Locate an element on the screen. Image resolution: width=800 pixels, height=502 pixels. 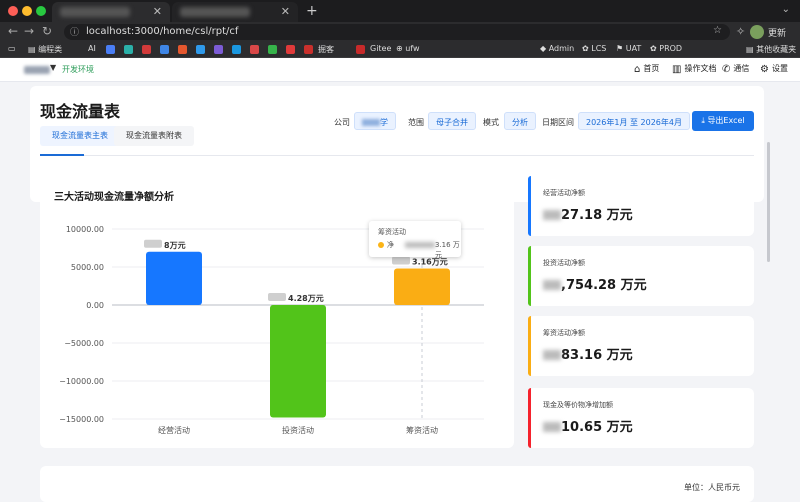
update-button: 更新 is located at coordinates (777, 32).